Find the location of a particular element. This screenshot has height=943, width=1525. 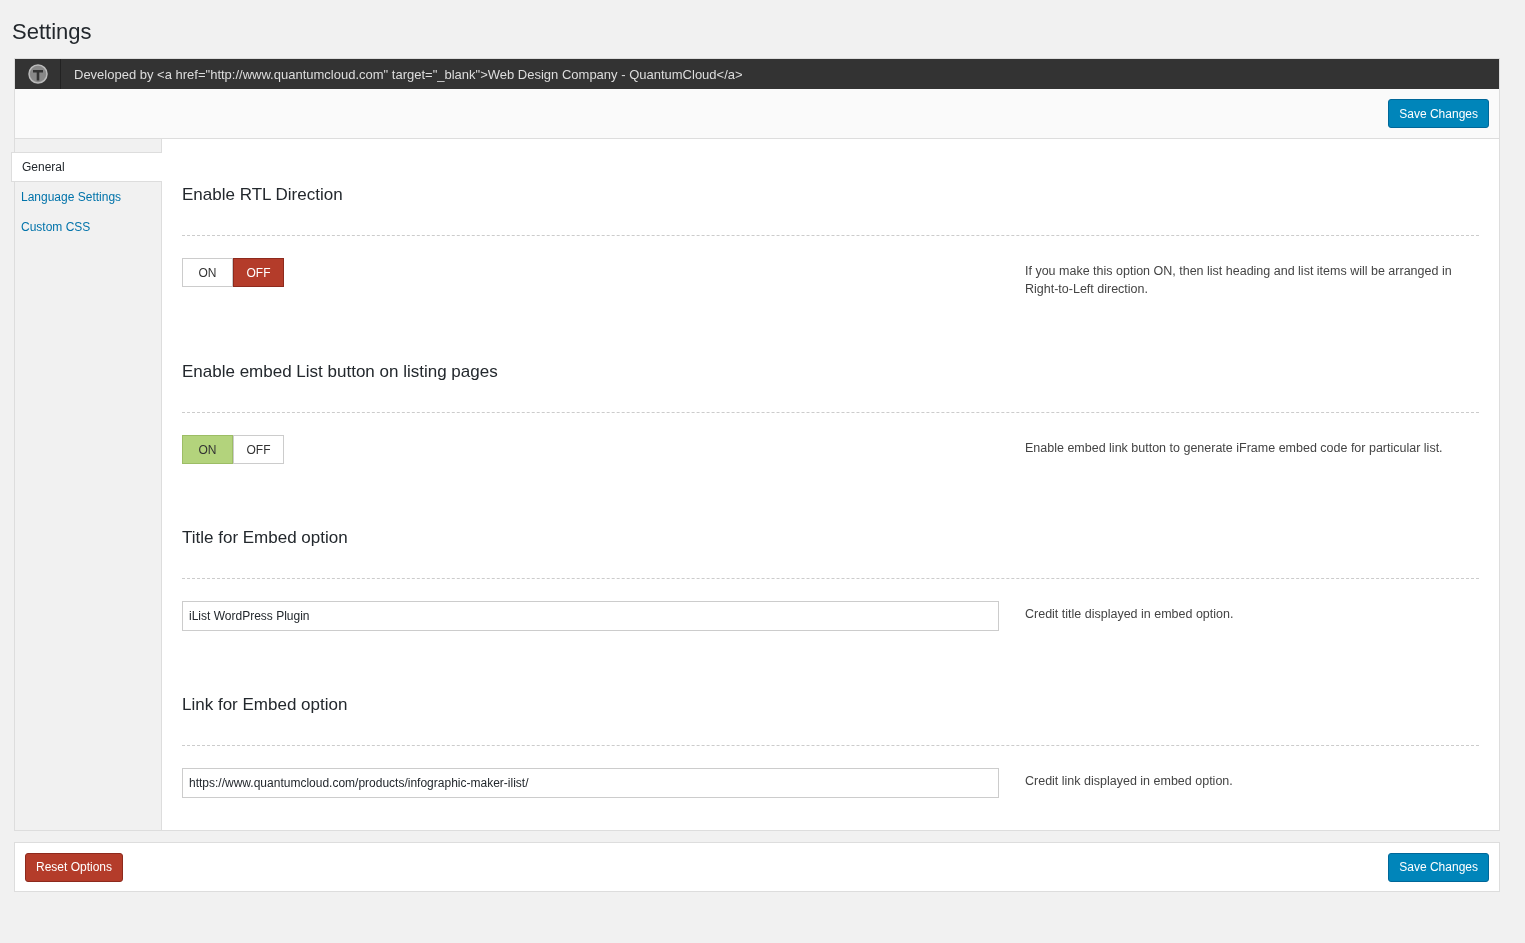

developer-credit: Developed by <a href="http://www.quantumcloud.com" target="_blank">Web Design Company - QuantumCloud</a> is located at coordinates (408, 74).